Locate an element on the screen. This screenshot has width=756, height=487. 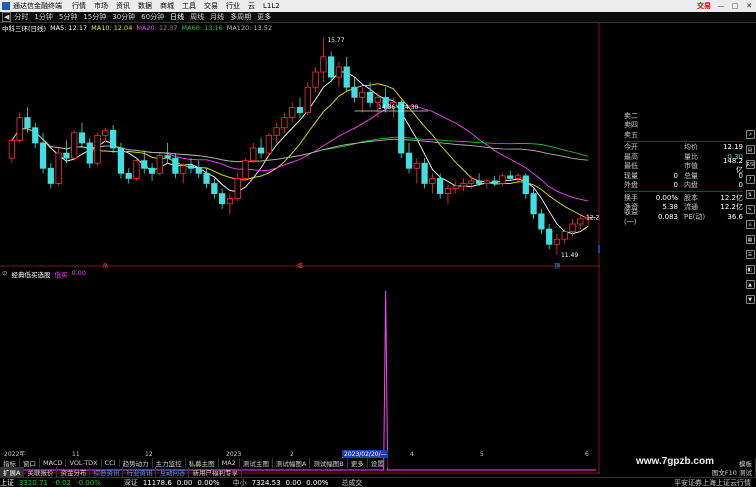
mid-index-name: 中小 is located at coordinates (240, 482).